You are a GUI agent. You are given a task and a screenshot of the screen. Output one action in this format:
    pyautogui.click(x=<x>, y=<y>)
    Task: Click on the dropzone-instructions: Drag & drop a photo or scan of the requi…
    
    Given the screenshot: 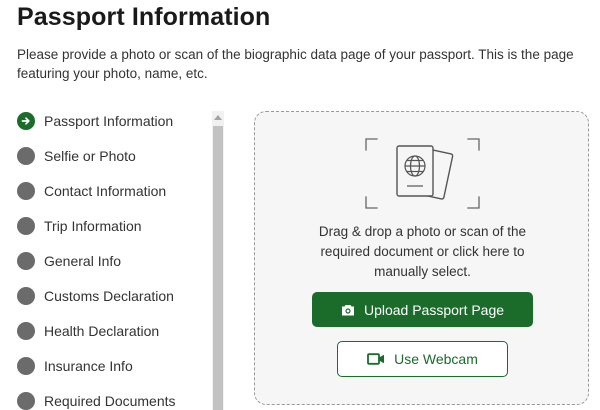 What is the action you would take?
    pyautogui.click(x=422, y=251)
    